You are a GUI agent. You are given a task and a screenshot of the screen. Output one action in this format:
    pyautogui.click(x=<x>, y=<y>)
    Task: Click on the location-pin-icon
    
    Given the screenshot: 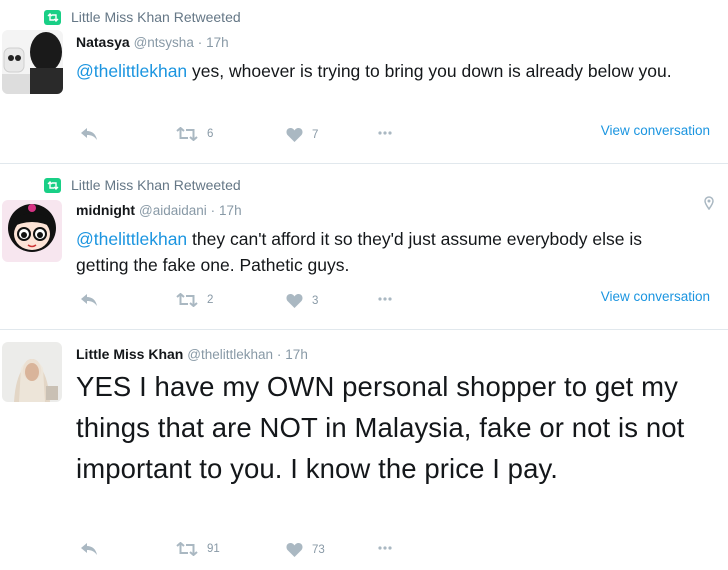 What is the action you would take?
    pyautogui.click(x=709, y=205)
    